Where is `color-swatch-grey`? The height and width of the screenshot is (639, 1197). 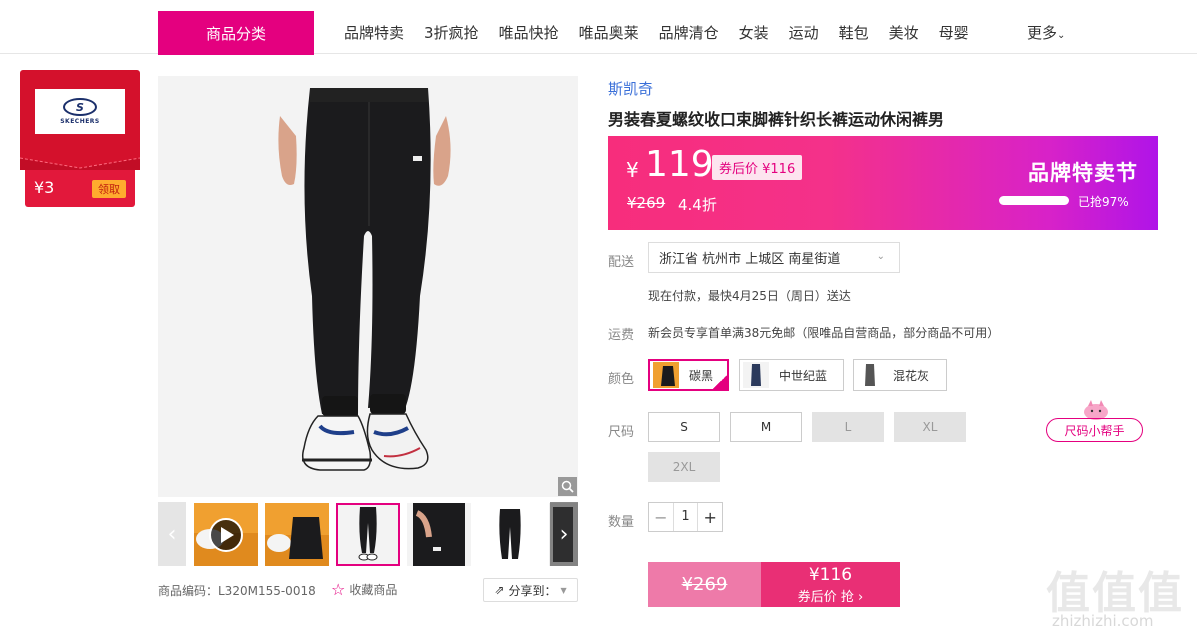
color-swatch-grey is located at coordinates (870, 375).